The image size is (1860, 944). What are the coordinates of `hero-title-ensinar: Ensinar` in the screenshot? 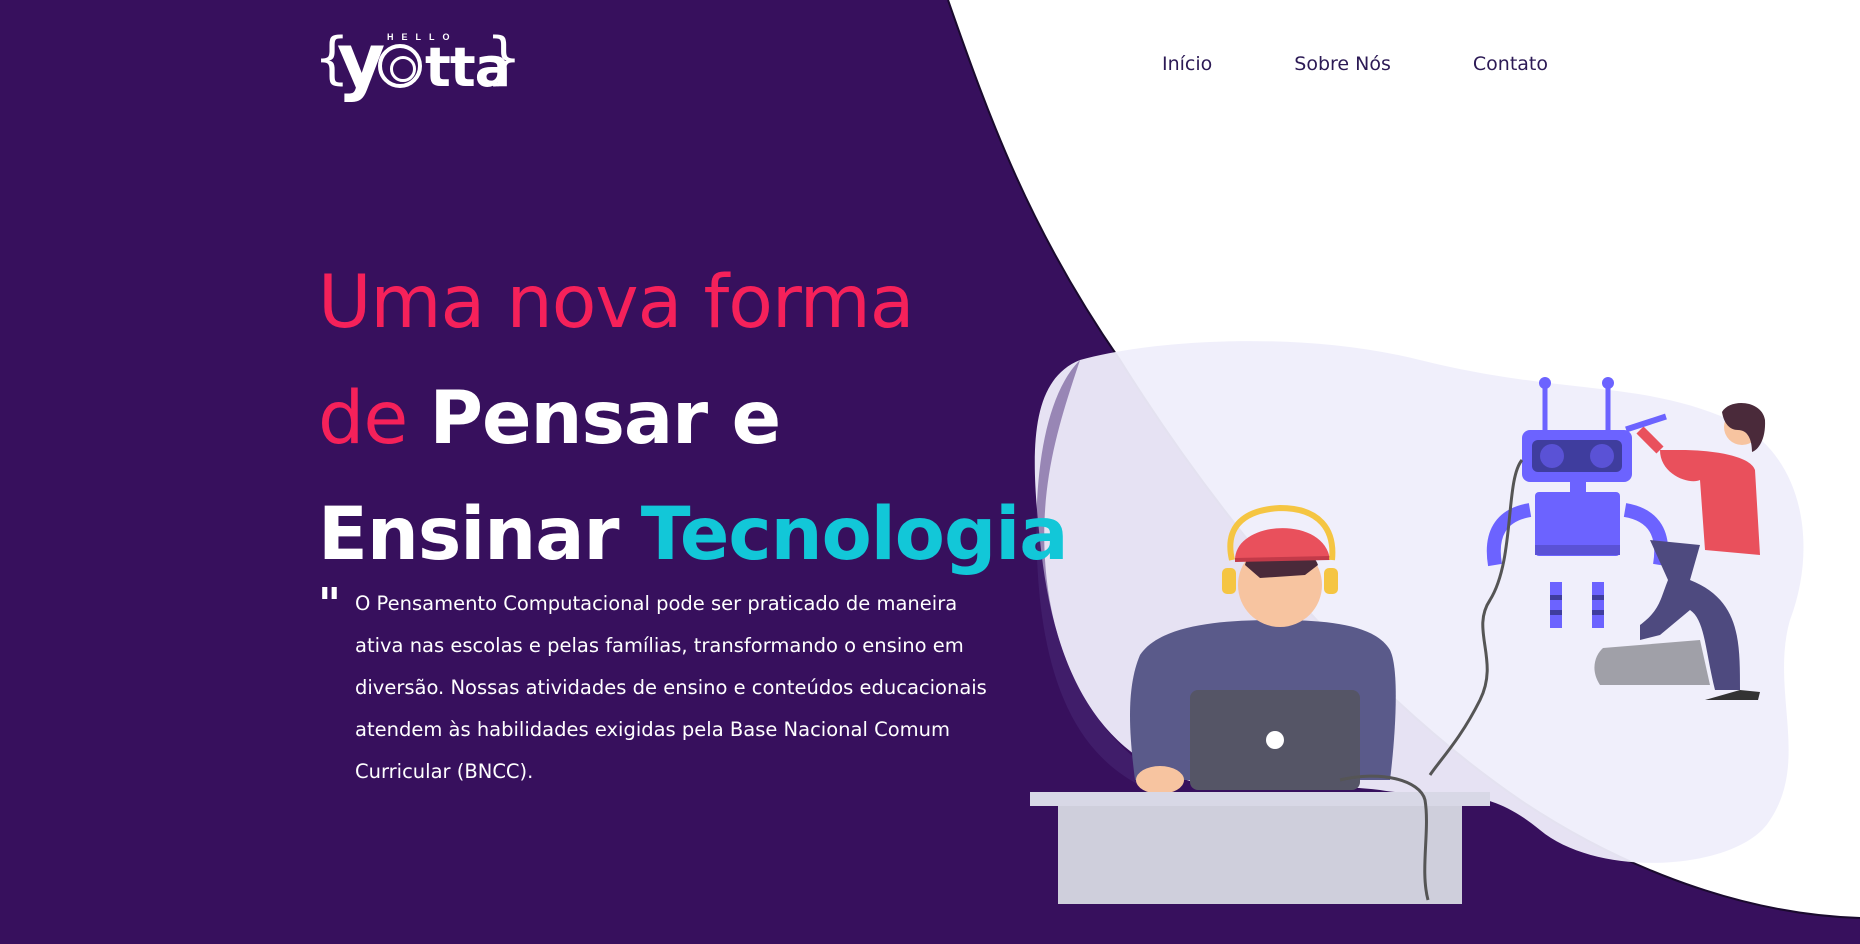 It's located at (469, 534).